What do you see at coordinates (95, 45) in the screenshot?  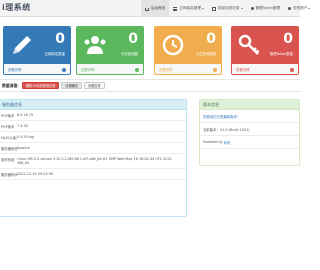 I see `users-icon` at bounding box center [95, 45].